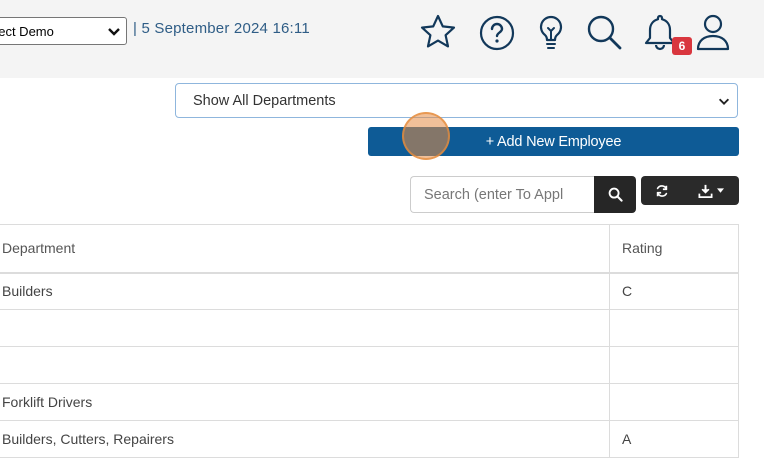  What do you see at coordinates (27, 31) in the screenshot?
I see `company-select-value: nect Demo` at bounding box center [27, 31].